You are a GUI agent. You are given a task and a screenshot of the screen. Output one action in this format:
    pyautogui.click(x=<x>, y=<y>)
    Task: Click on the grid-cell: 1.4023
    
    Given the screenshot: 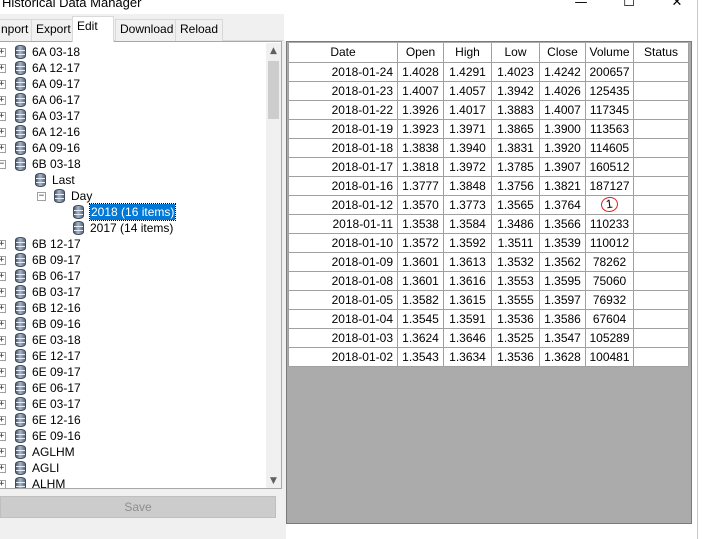 What is the action you would take?
    pyautogui.click(x=515, y=71)
    